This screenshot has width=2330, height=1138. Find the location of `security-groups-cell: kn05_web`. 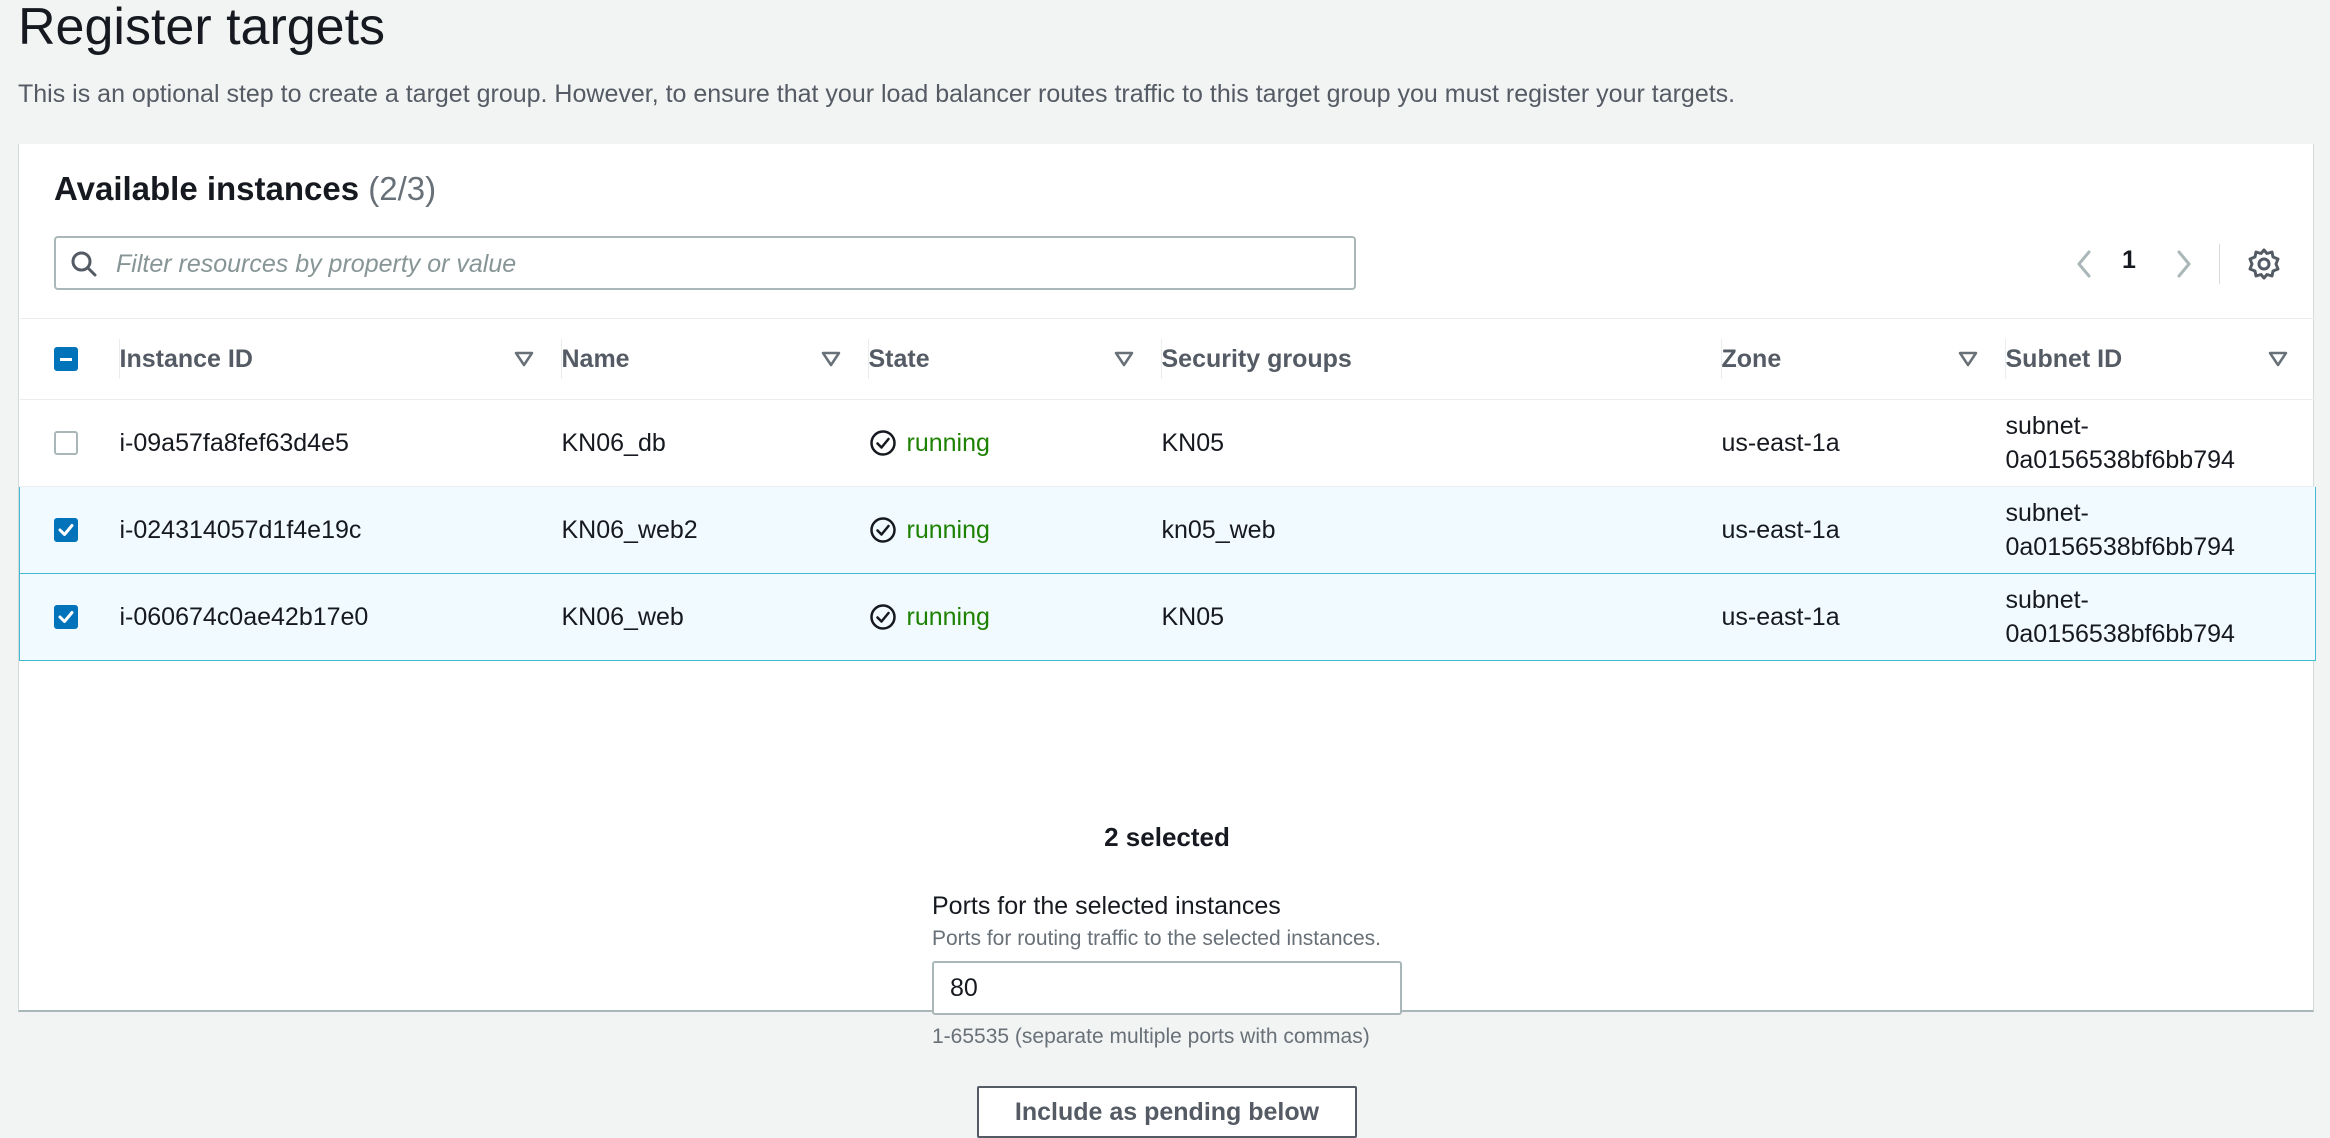

security-groups-cell: kn05_web is located at coordinates (1441, 530).